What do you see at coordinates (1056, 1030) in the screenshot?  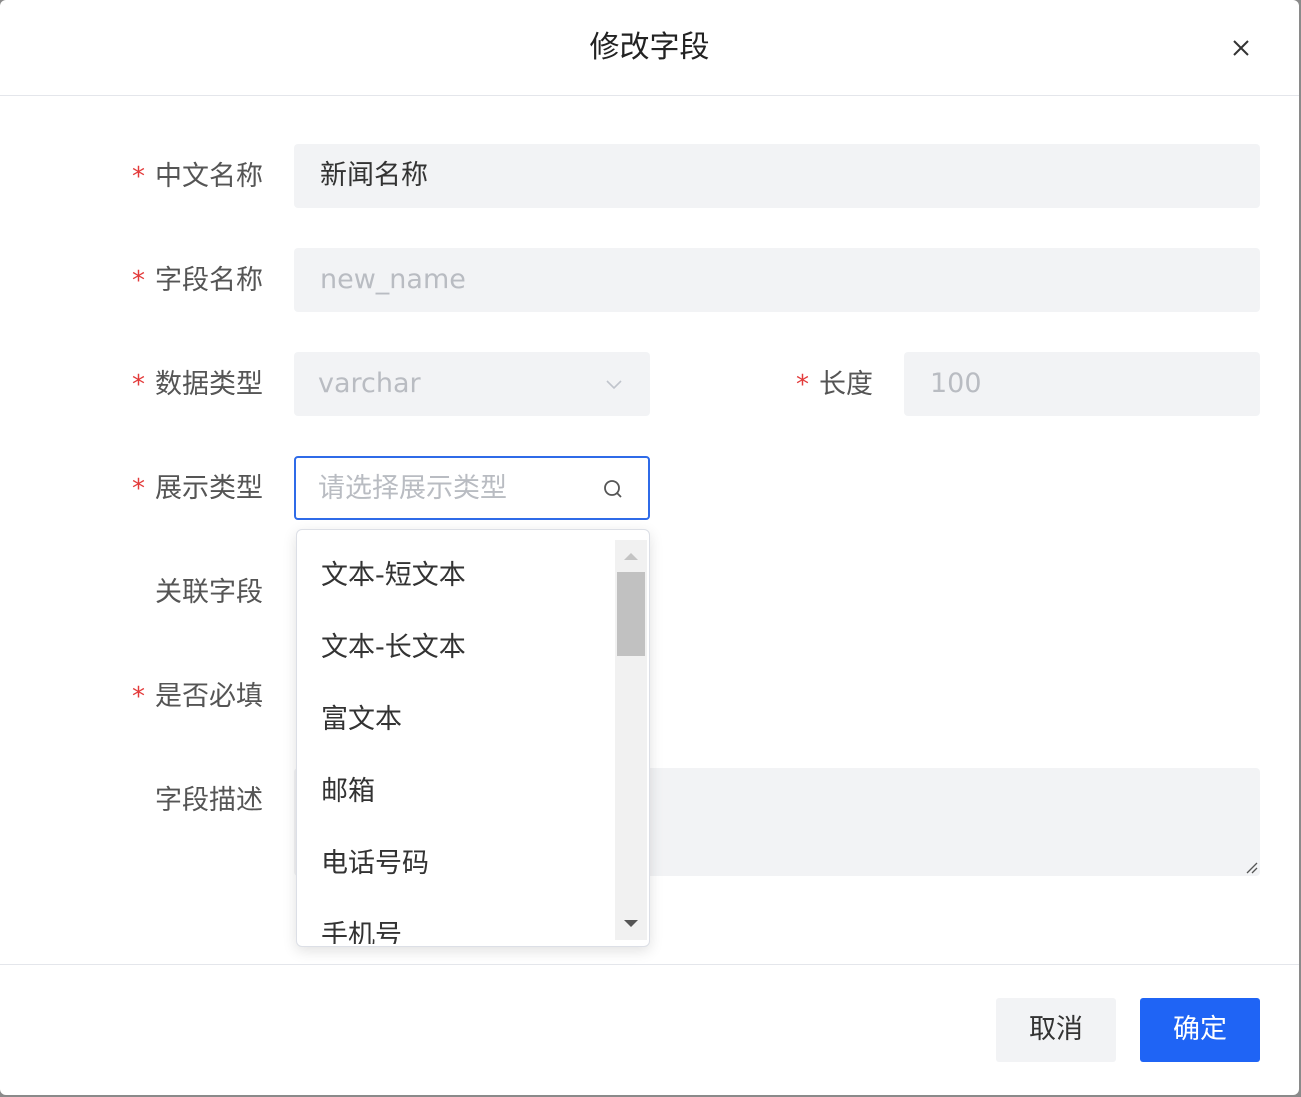 I see `cancel-button: 取消` at bounding box center [1056, 1030].